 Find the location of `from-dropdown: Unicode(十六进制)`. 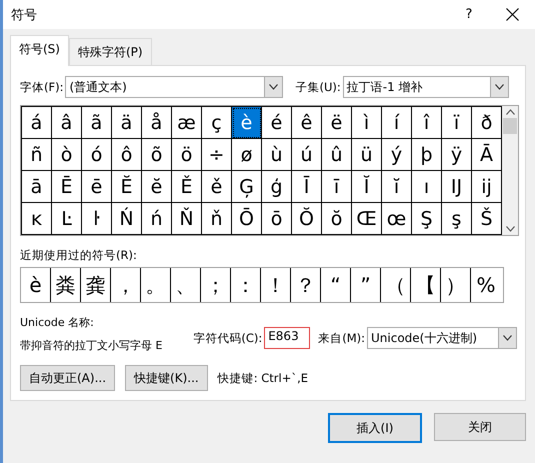

from-dropdown: Unicode(十六进制) is located at coordinates (442, 338).